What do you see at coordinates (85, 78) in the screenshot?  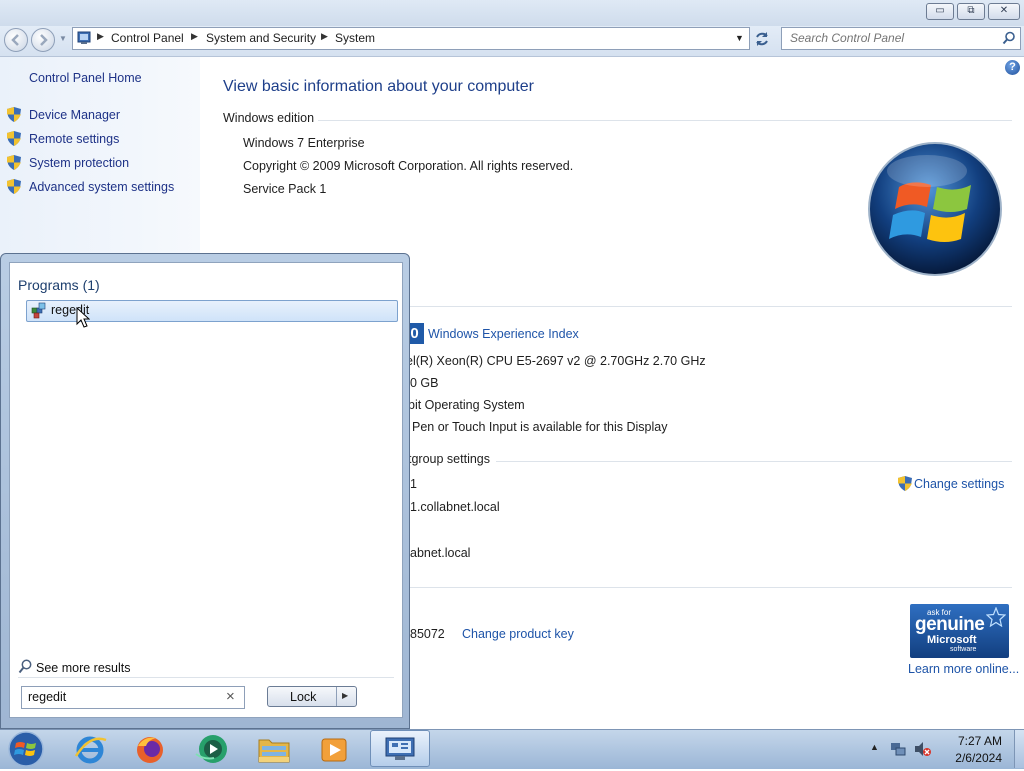 I see `control-panel-home-link: Control Panel Home` at bounding box center [85, 78].